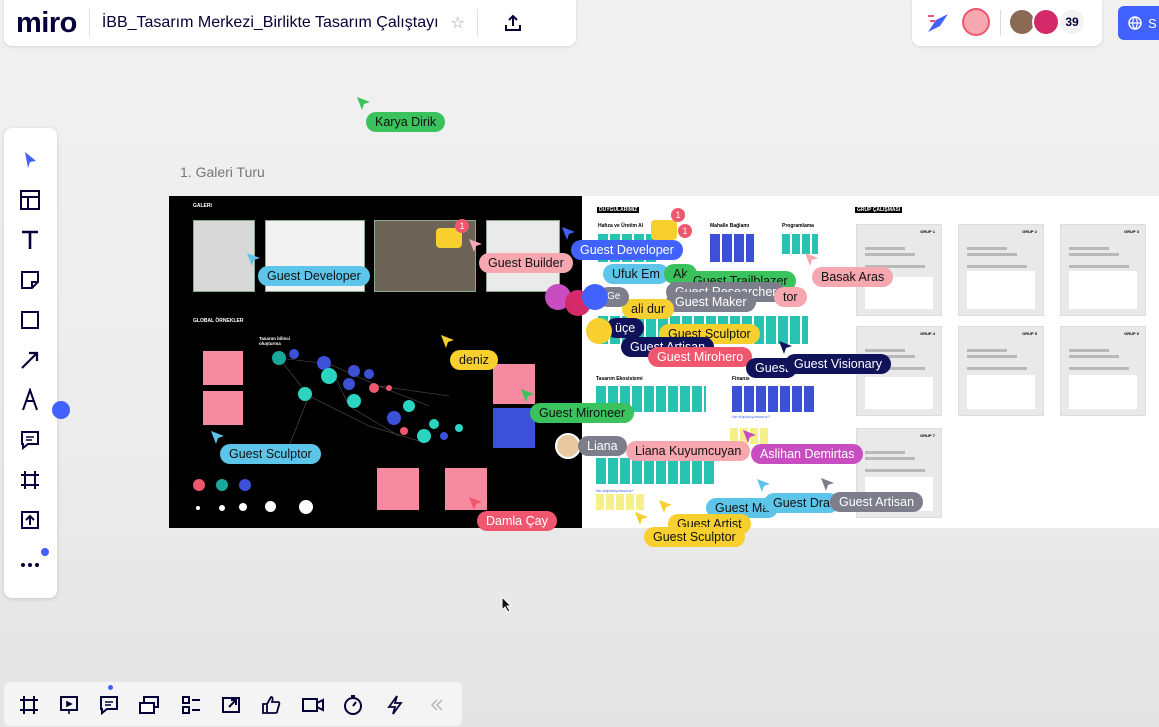 The height and width of the screenshot is (727, 1159). What do you see at coordinates (1029, 333) in the screenshot?
I see `card-title: GRUP 5` at bounding box center [1029, 333].